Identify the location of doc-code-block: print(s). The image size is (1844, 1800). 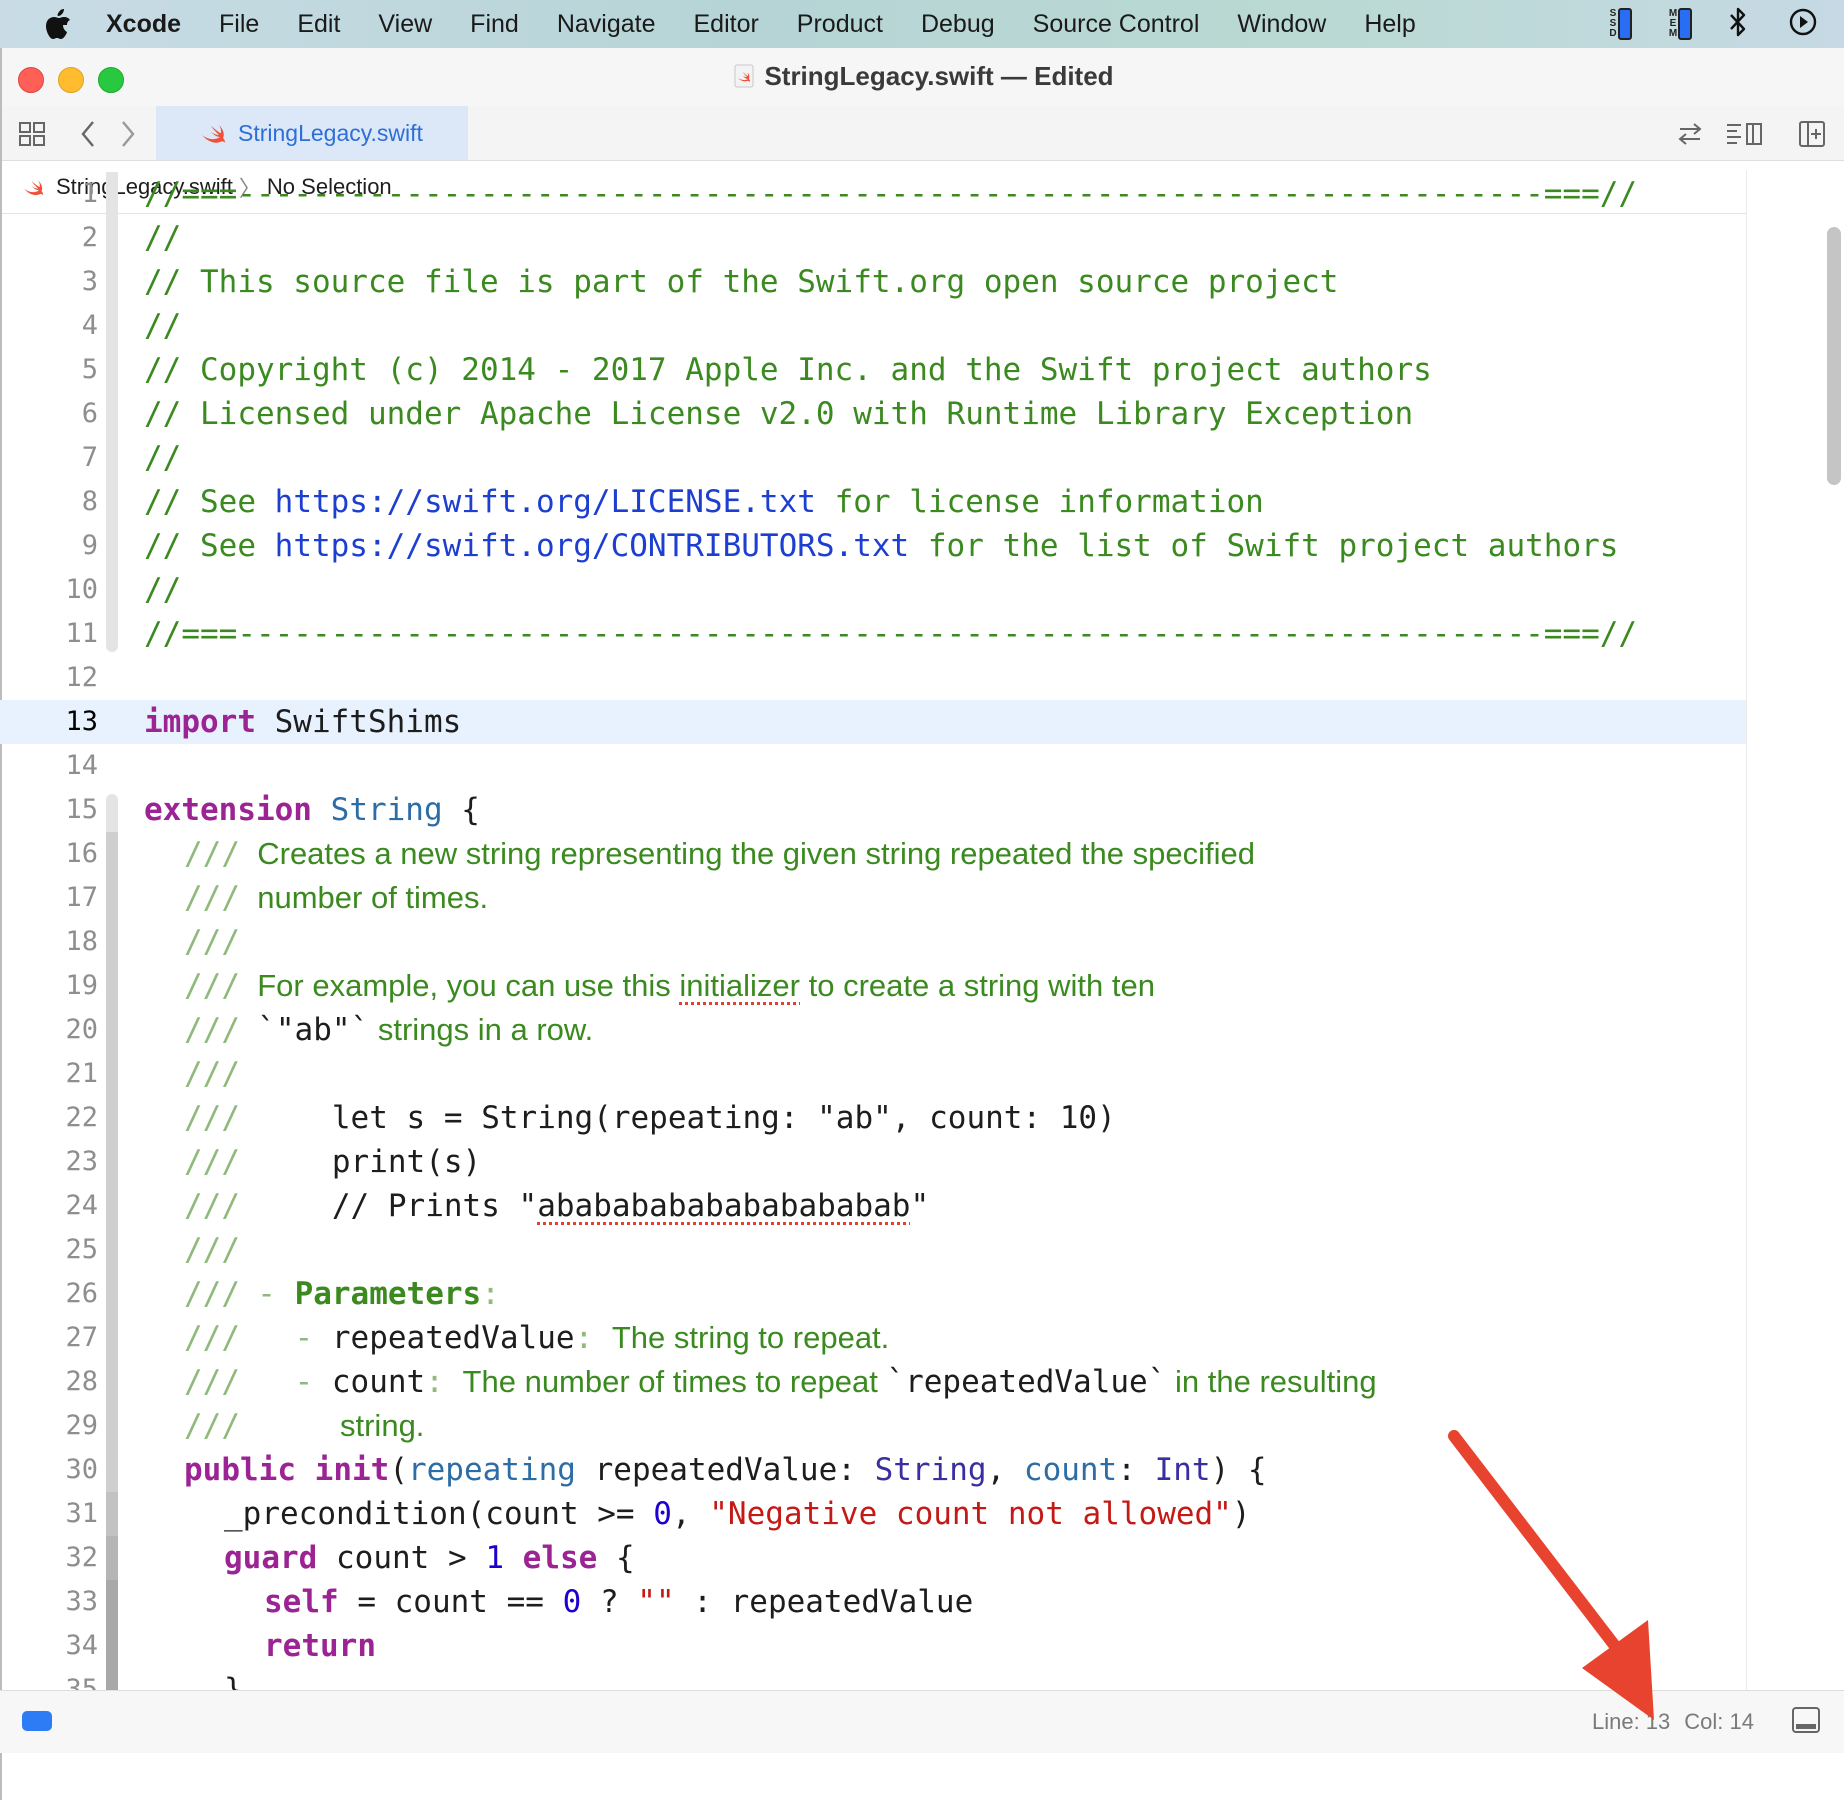
(369, 1162).